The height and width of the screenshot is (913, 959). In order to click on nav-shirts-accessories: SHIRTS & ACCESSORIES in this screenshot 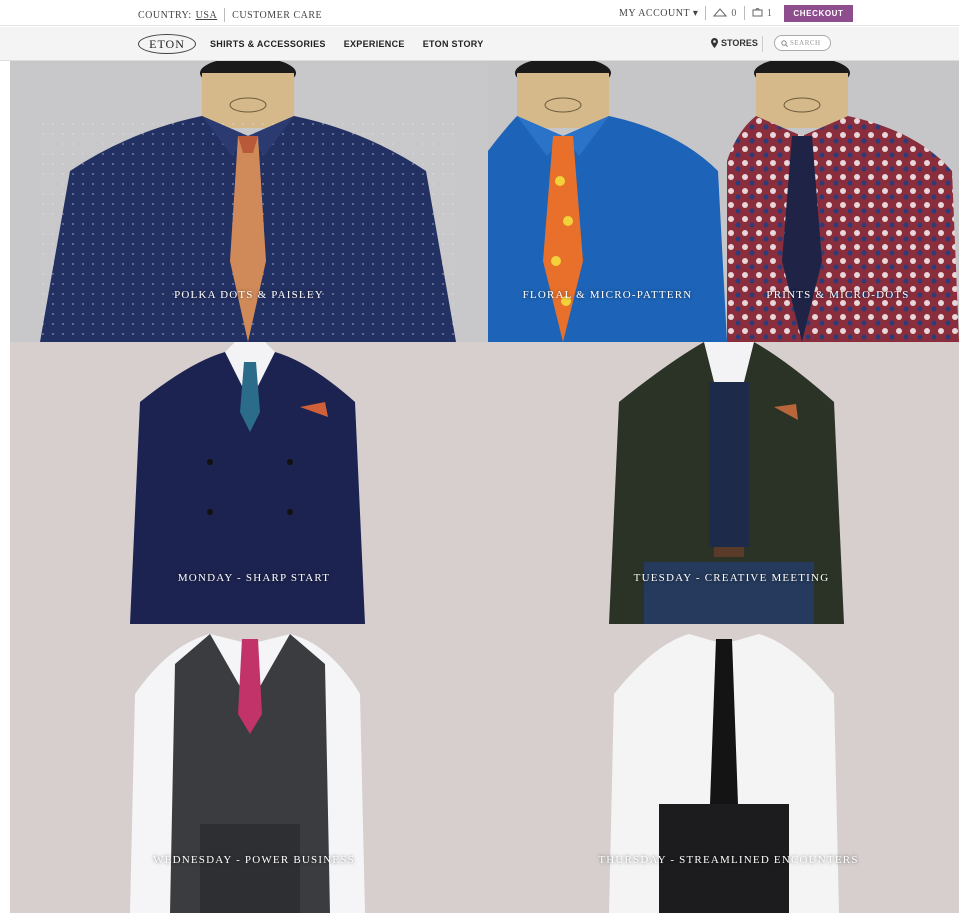, I will do `click(268, 44)`.